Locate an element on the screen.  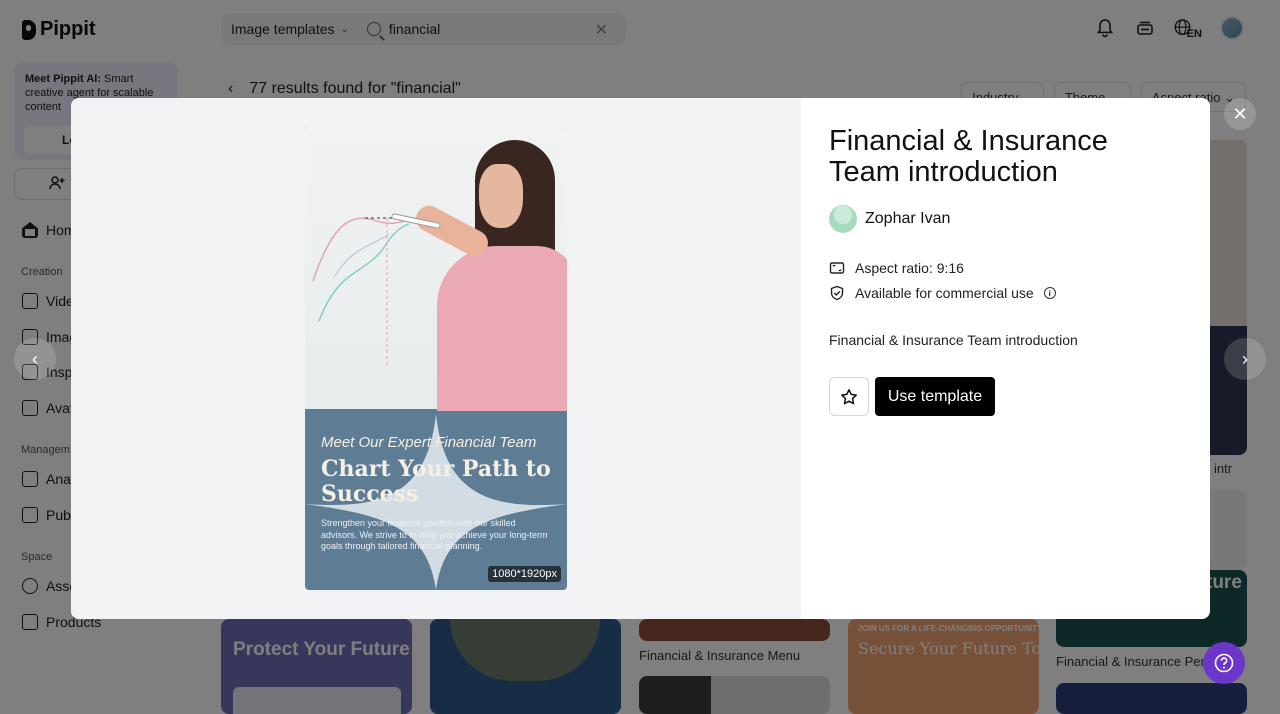
favorite-button is located at coordinates (849, 396).